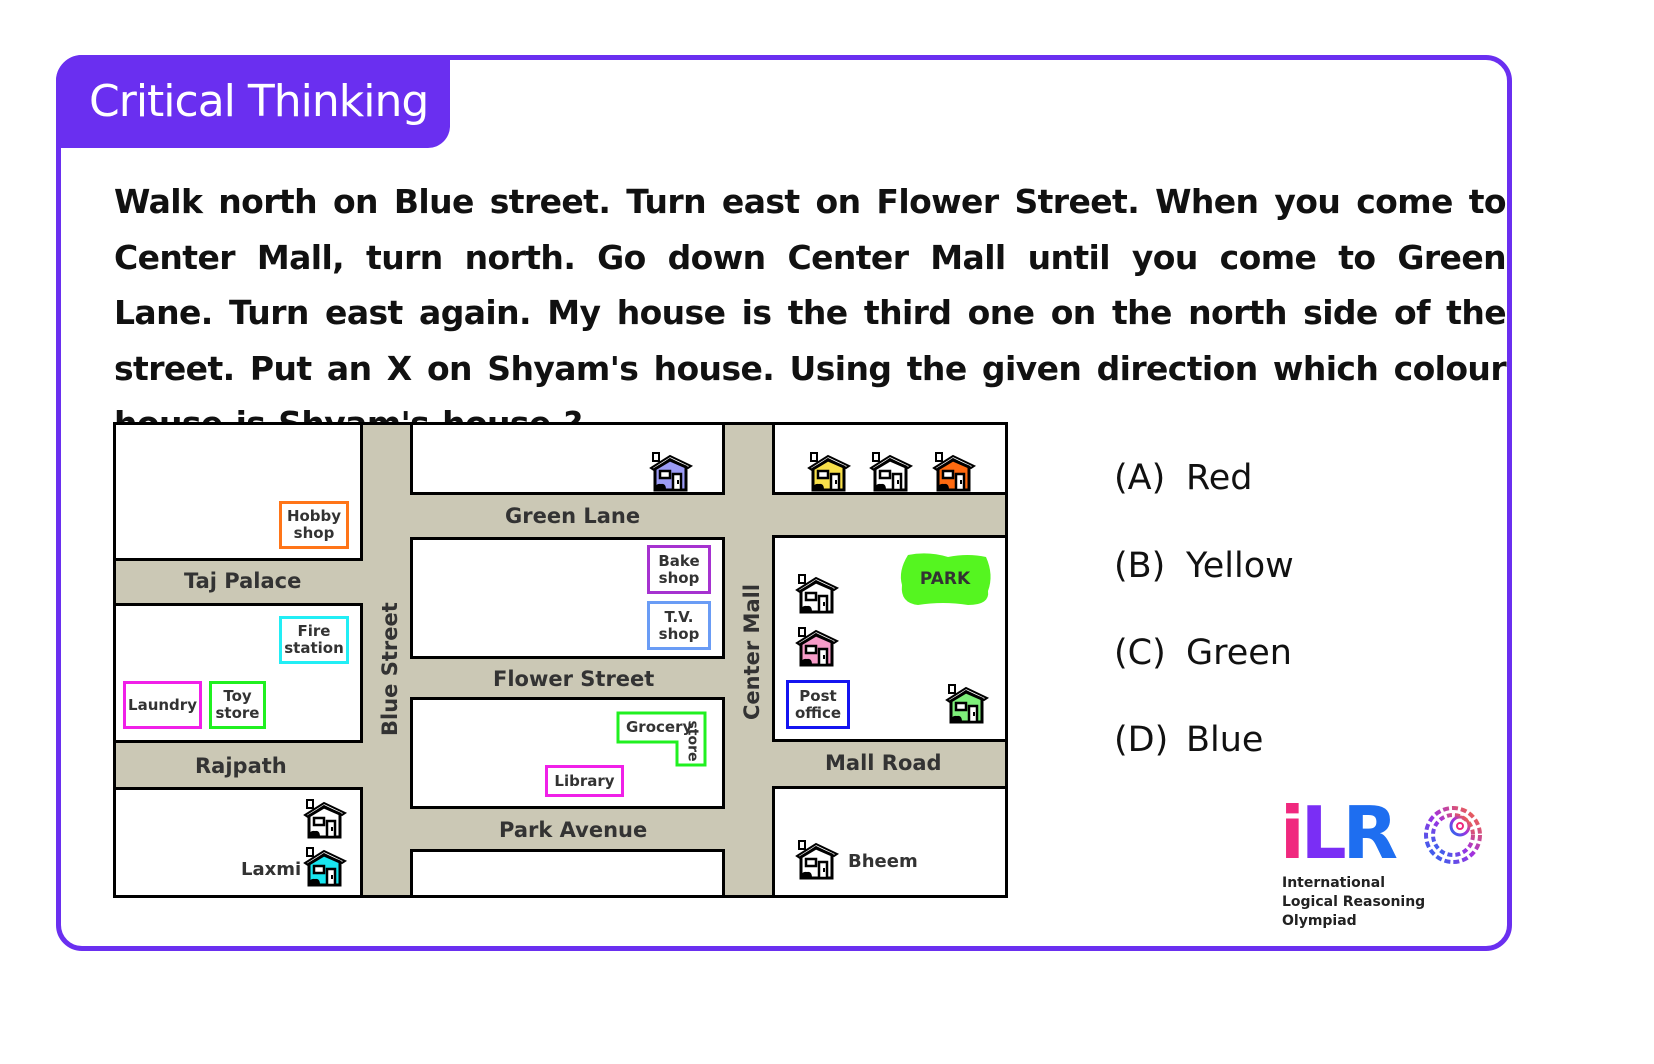 The height and width of the screenshot is (1064, 1654). I want to click on block-south-center, so click(567, 873).